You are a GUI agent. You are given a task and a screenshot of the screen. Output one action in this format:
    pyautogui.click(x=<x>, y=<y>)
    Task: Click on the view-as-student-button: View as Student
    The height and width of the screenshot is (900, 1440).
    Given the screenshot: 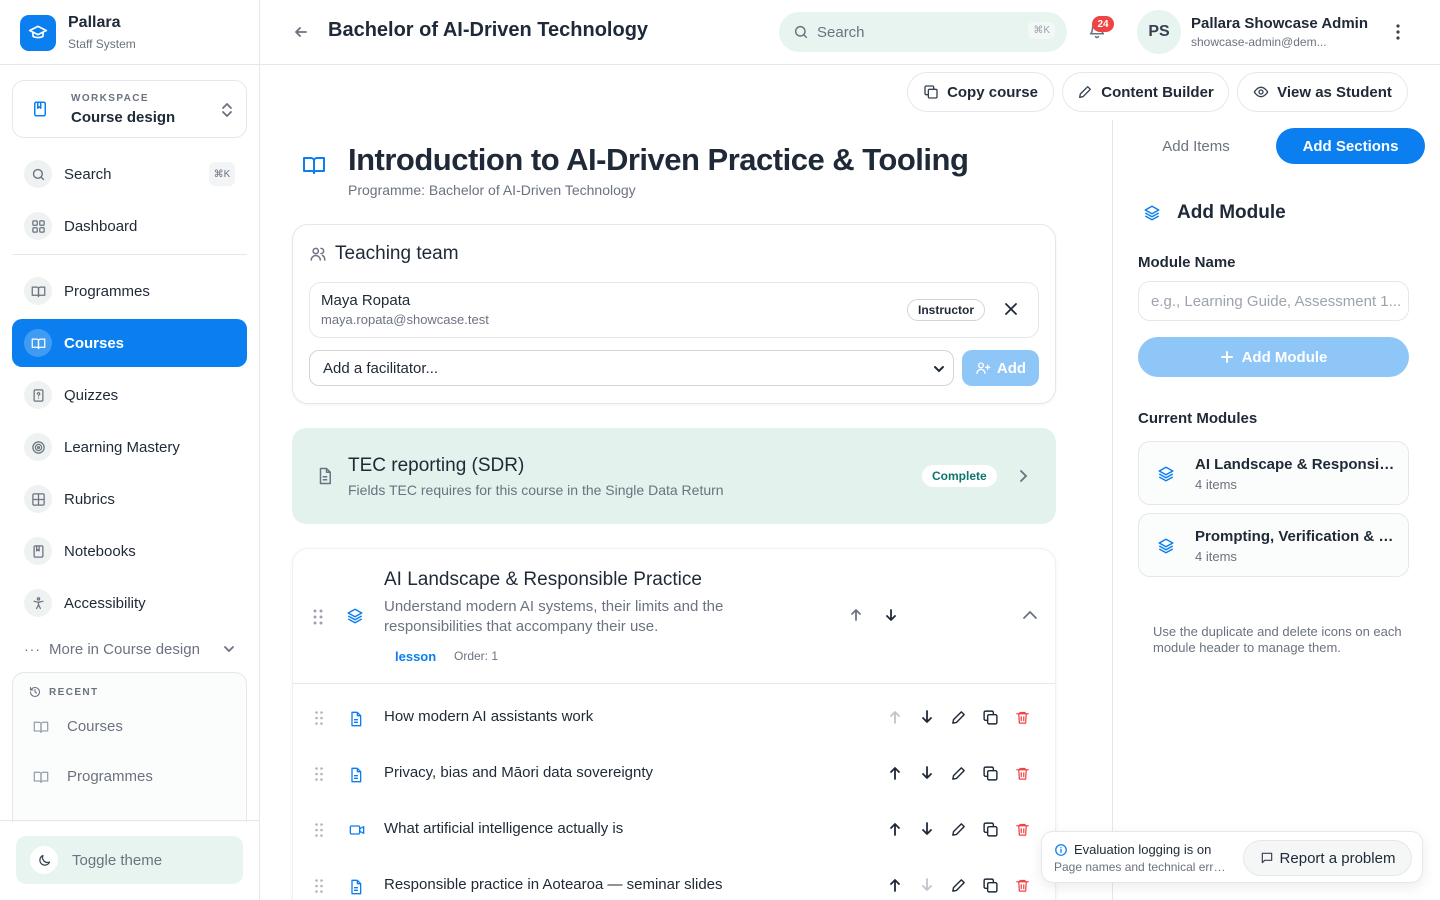 What is the action you would take?
    pyautogui.click(x=1322, y=92)
    